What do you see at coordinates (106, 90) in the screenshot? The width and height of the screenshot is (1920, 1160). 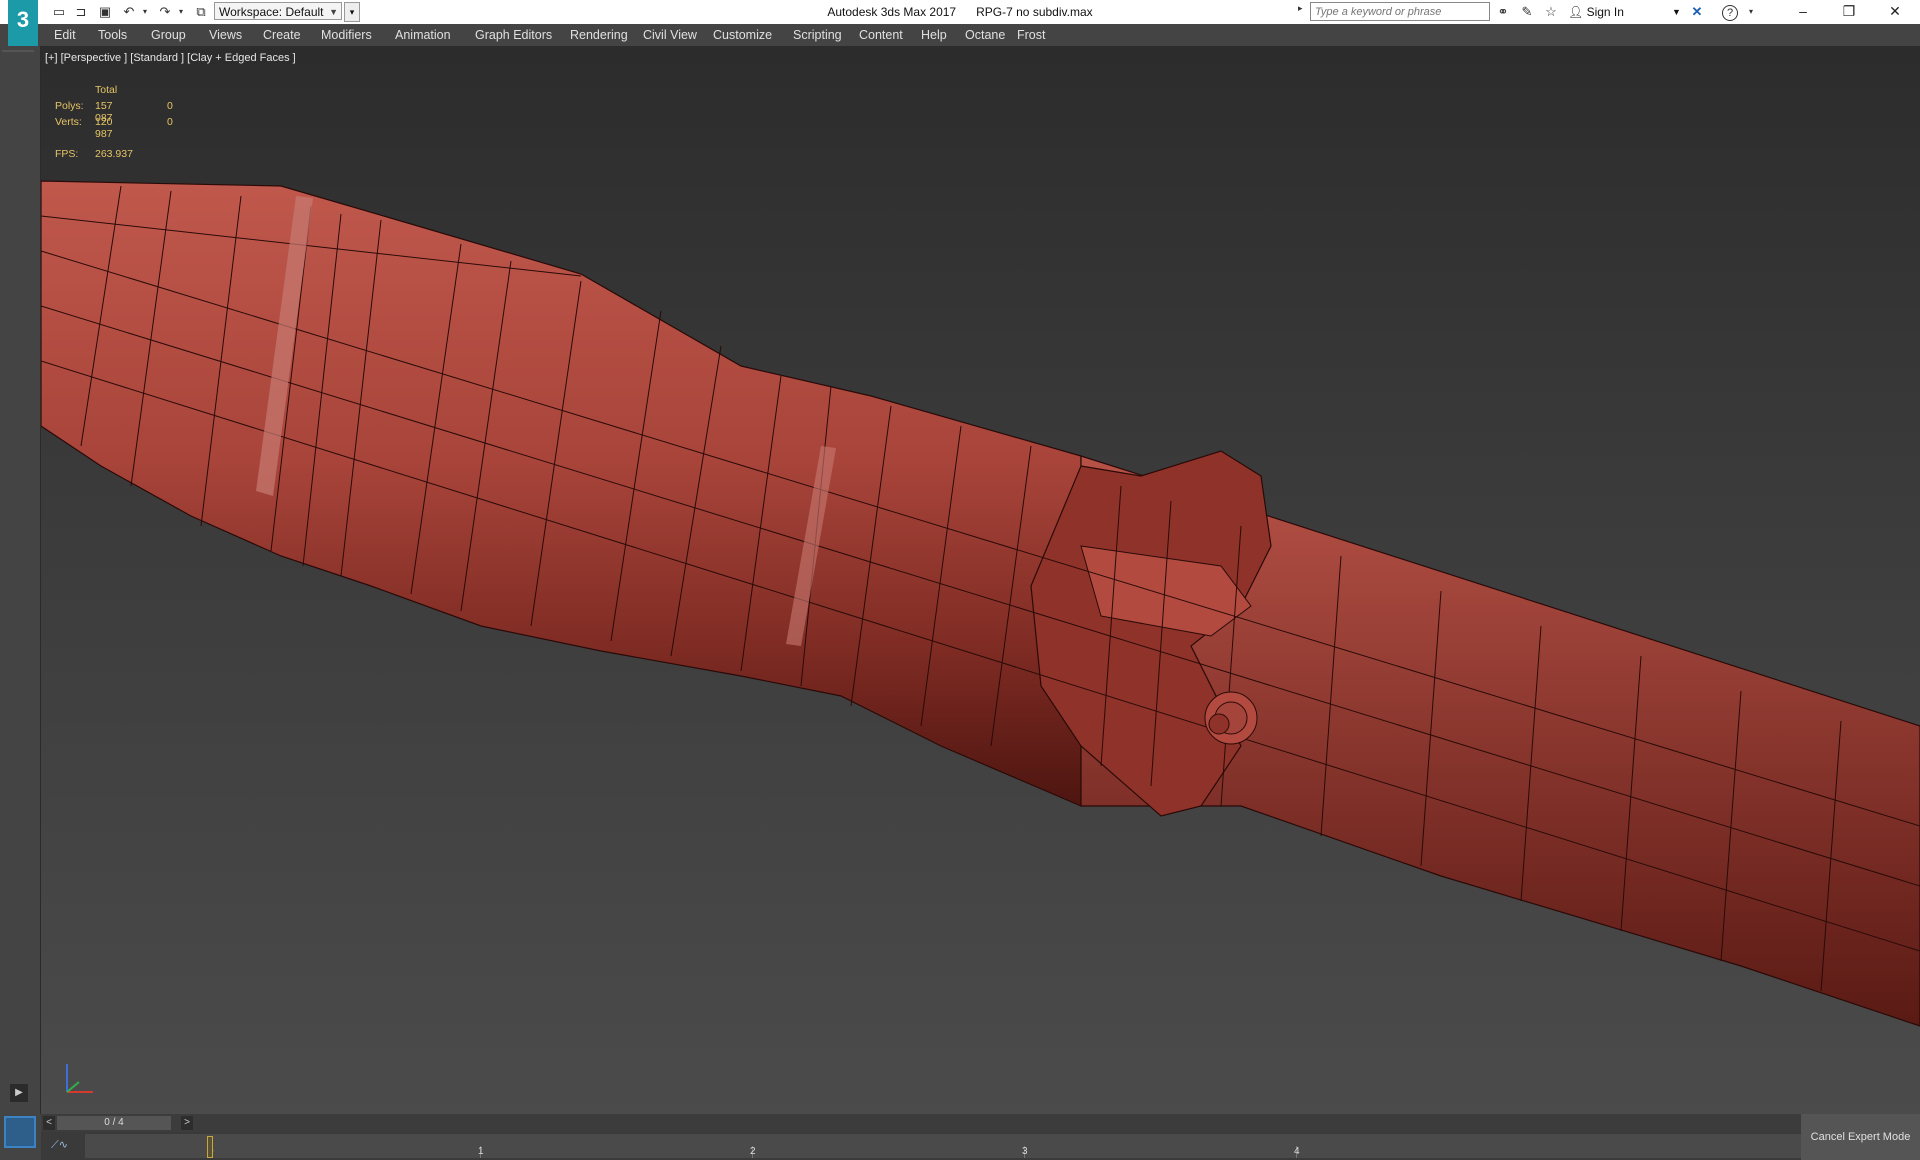 I see `stats-header: Total` at bounding box center [106, 90].